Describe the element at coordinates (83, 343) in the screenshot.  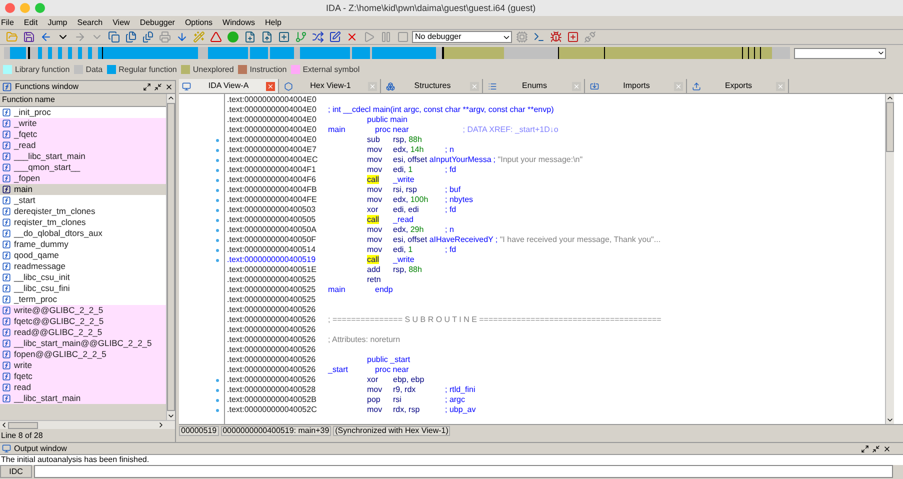
I see `function-row: __libc_start_main@@GLIBC_2_2_5` at that location.